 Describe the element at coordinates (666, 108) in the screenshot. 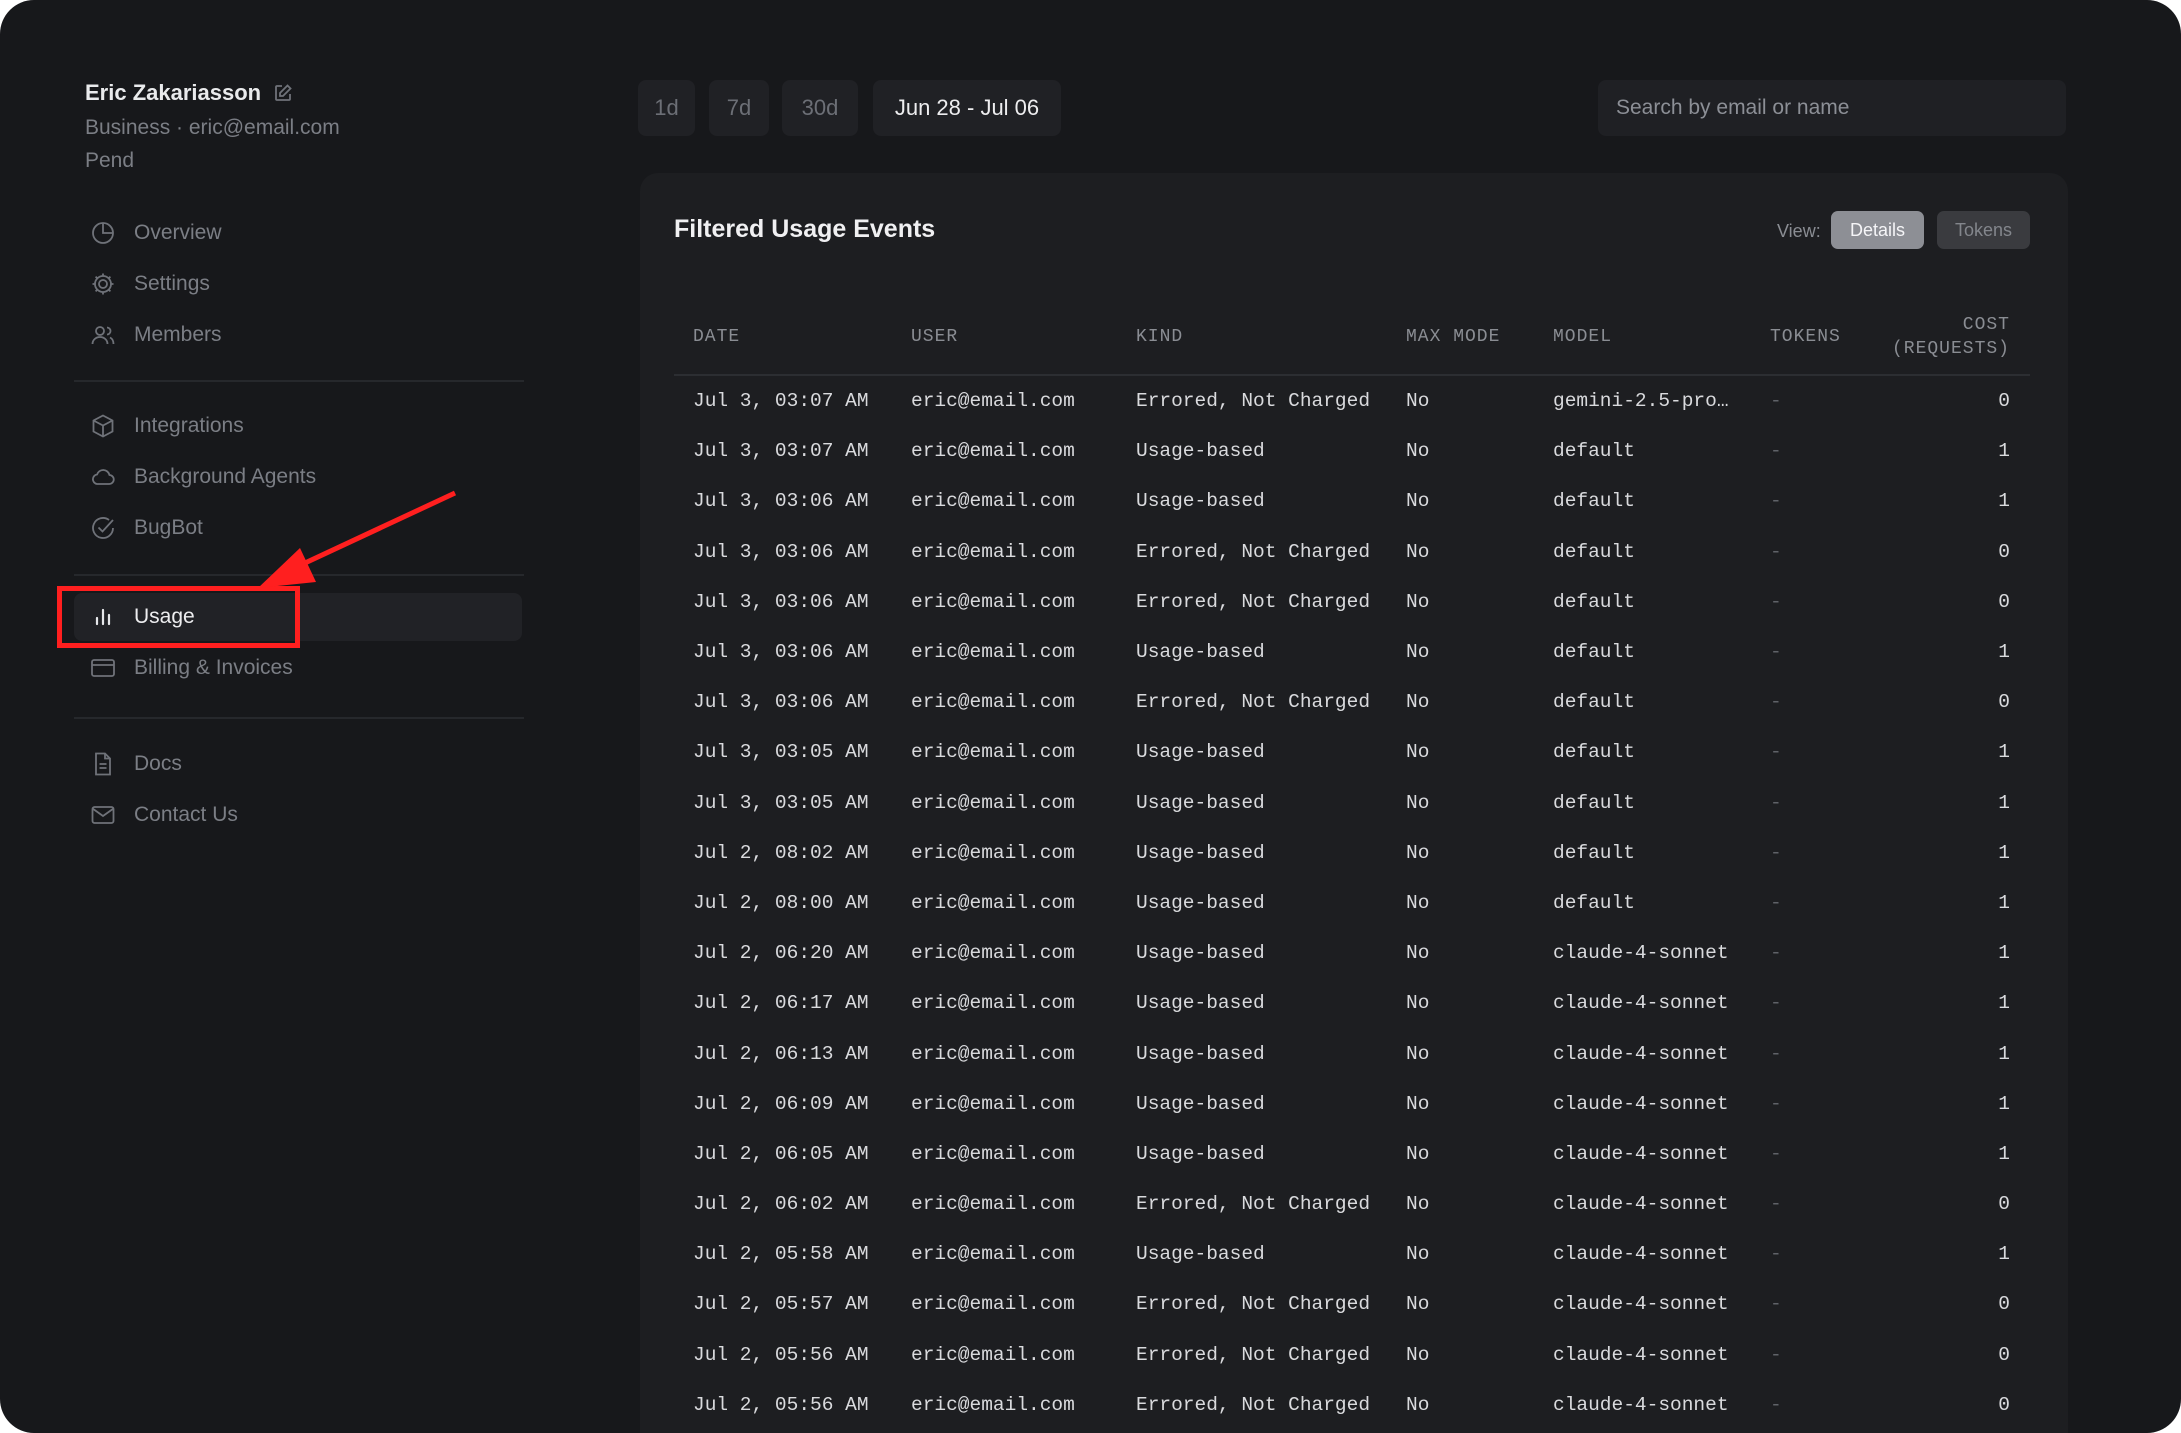

I see `range-1d-button: 1d` at that location.